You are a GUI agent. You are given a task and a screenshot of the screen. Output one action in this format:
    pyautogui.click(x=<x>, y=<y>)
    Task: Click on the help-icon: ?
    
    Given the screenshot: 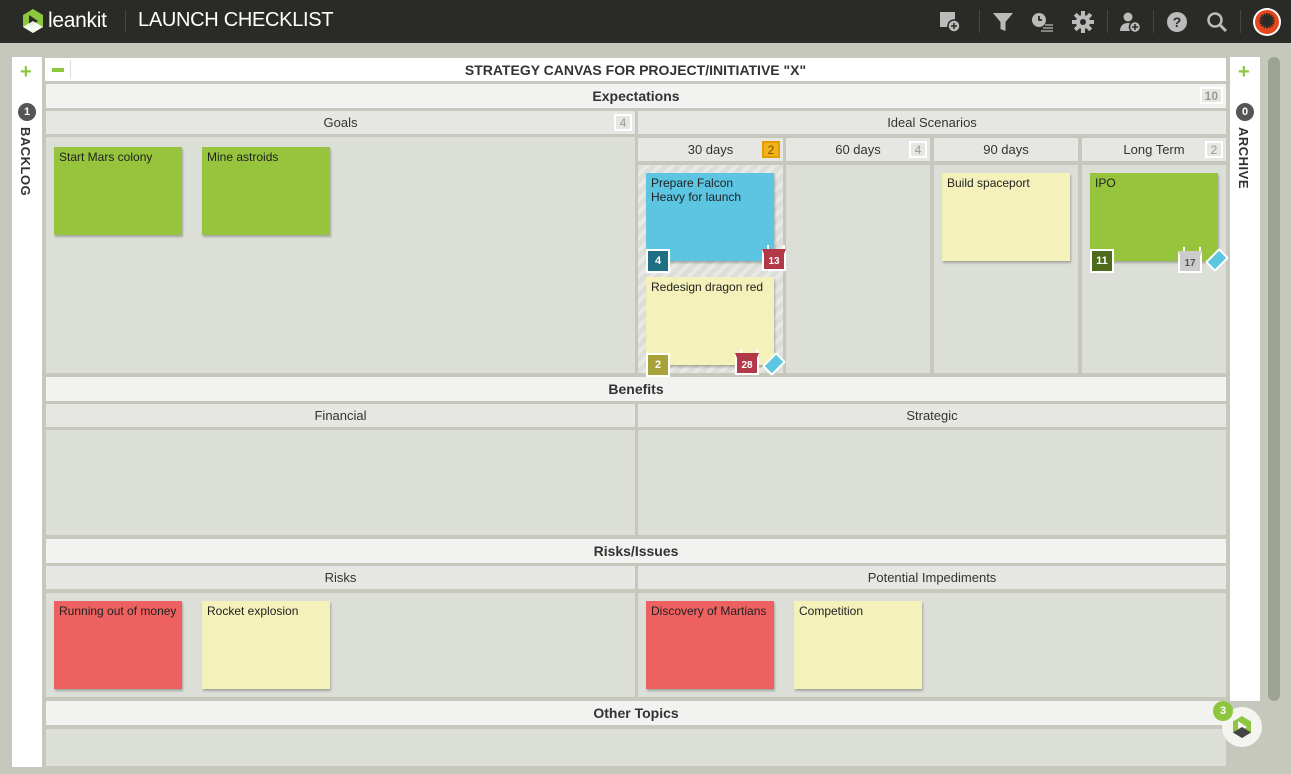 What is the action you would take?
    pyautogui.click(x=1177, y=22)
    